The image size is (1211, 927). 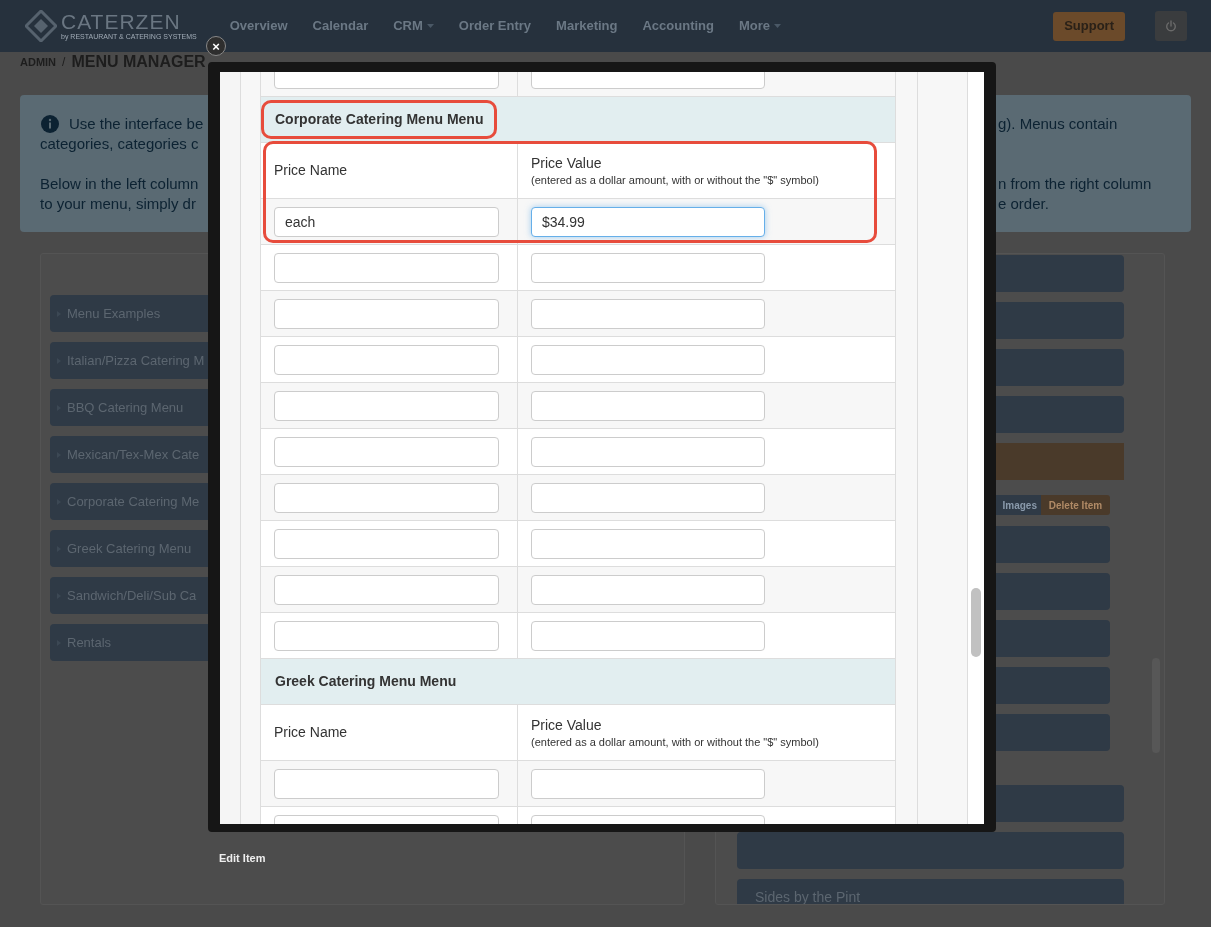 I want to click on section-title: Greek Catering Menu Menu, so click(x=366, y=681).